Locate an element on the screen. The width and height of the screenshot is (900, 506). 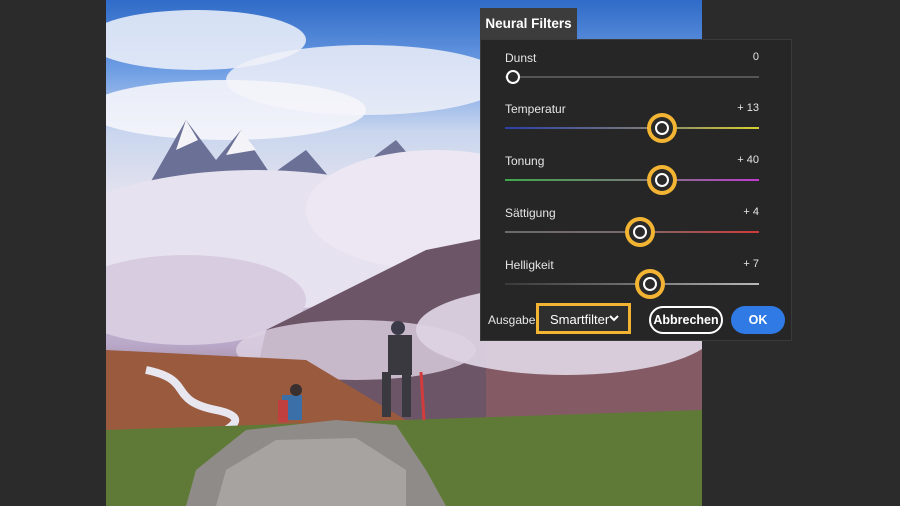
slider-label: Sättigung is located at coordinates (530, 213).